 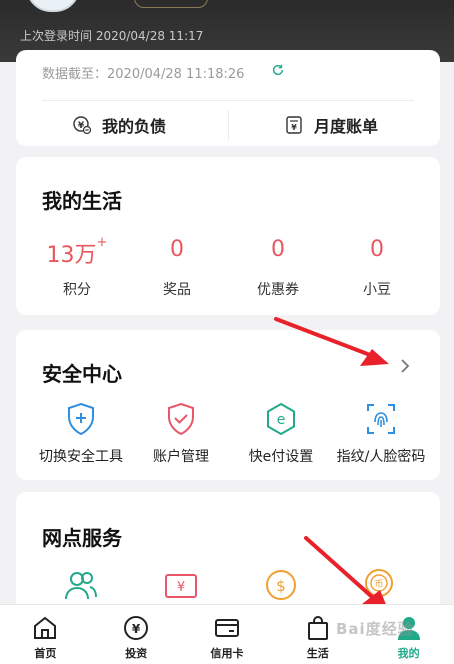 I want to click on stat-coupons: 0 优惠券, so click(x=278, y=268).